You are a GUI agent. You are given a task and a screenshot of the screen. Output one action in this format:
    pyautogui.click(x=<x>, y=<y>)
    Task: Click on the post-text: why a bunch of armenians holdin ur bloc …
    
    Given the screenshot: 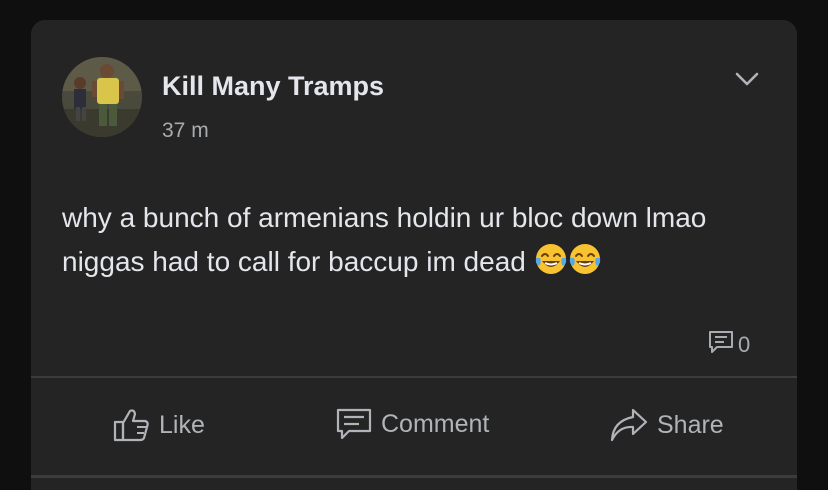 What is the action you would take?
    pyautogui.click(x=384, y=239)
    